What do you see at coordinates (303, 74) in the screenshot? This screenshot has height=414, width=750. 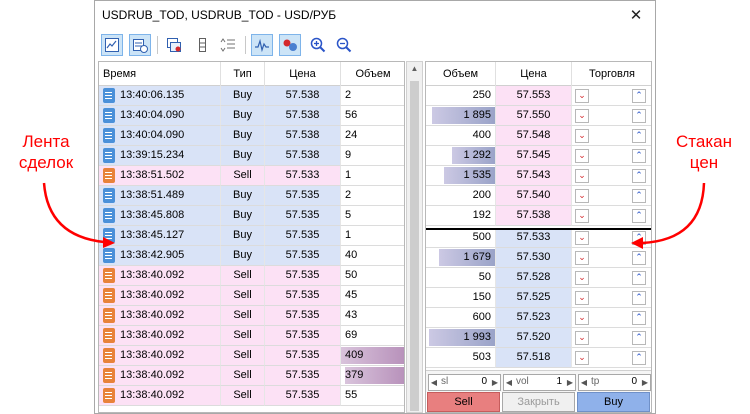 I see `header-price: Цена` at bounding box center [303, 74].